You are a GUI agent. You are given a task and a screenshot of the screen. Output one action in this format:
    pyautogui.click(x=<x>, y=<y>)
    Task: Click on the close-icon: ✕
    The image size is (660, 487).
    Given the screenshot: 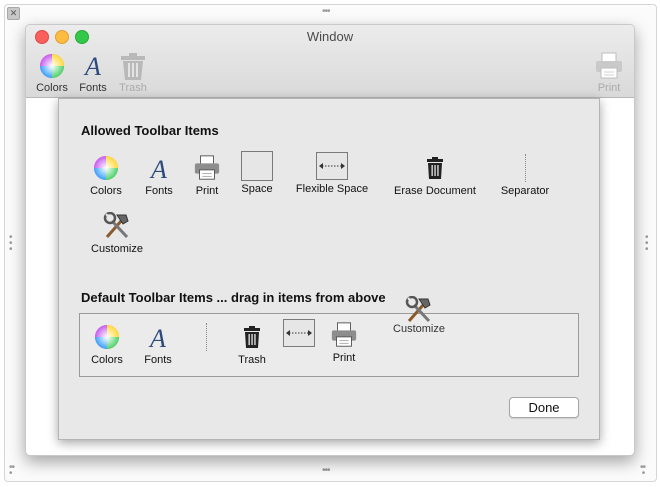 What is the action you would take?
    pyautogui.click(x=13, y=13)
    